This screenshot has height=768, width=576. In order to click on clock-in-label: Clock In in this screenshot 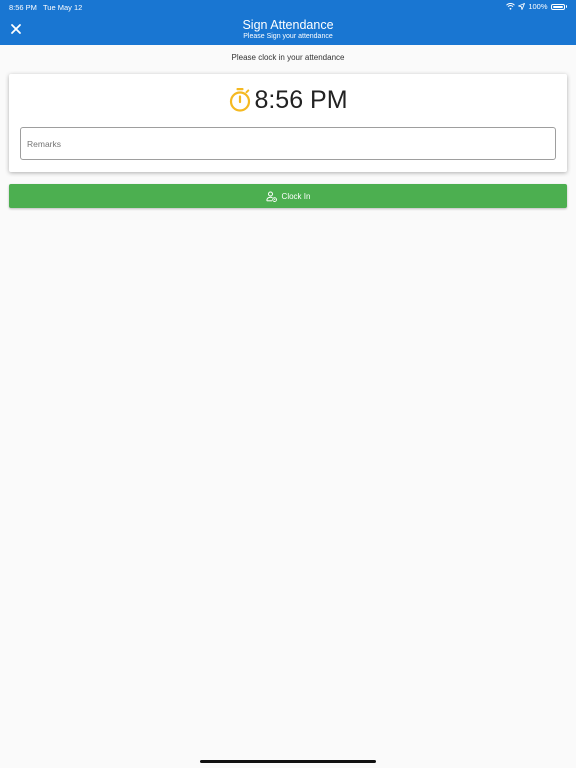, I will do `click(296, 196)`.